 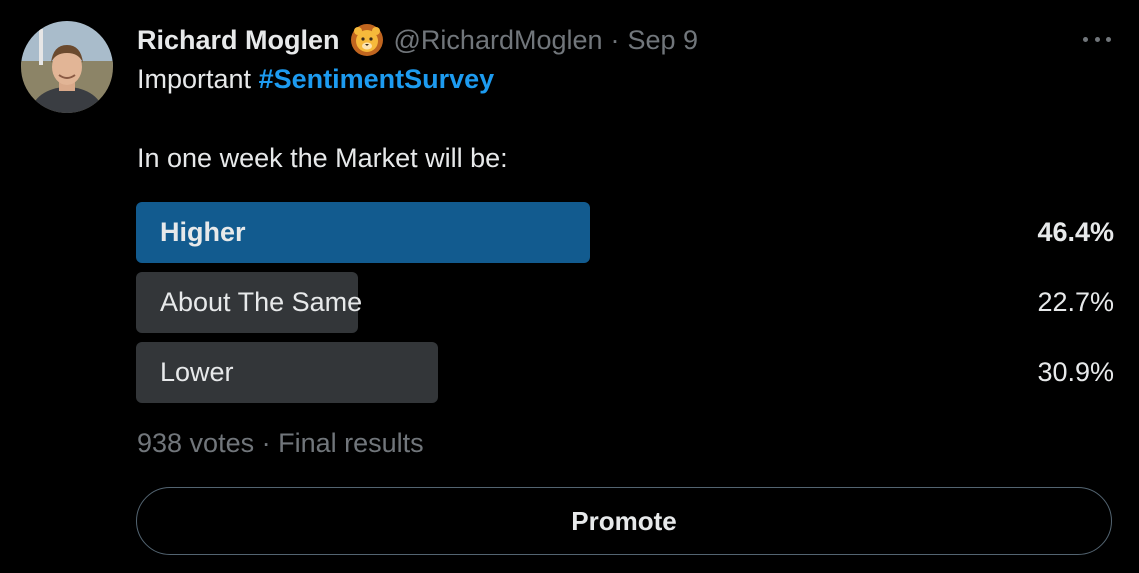 I want to click on poll-meta: 938 votes · Final results, so click(x=280, y=443).